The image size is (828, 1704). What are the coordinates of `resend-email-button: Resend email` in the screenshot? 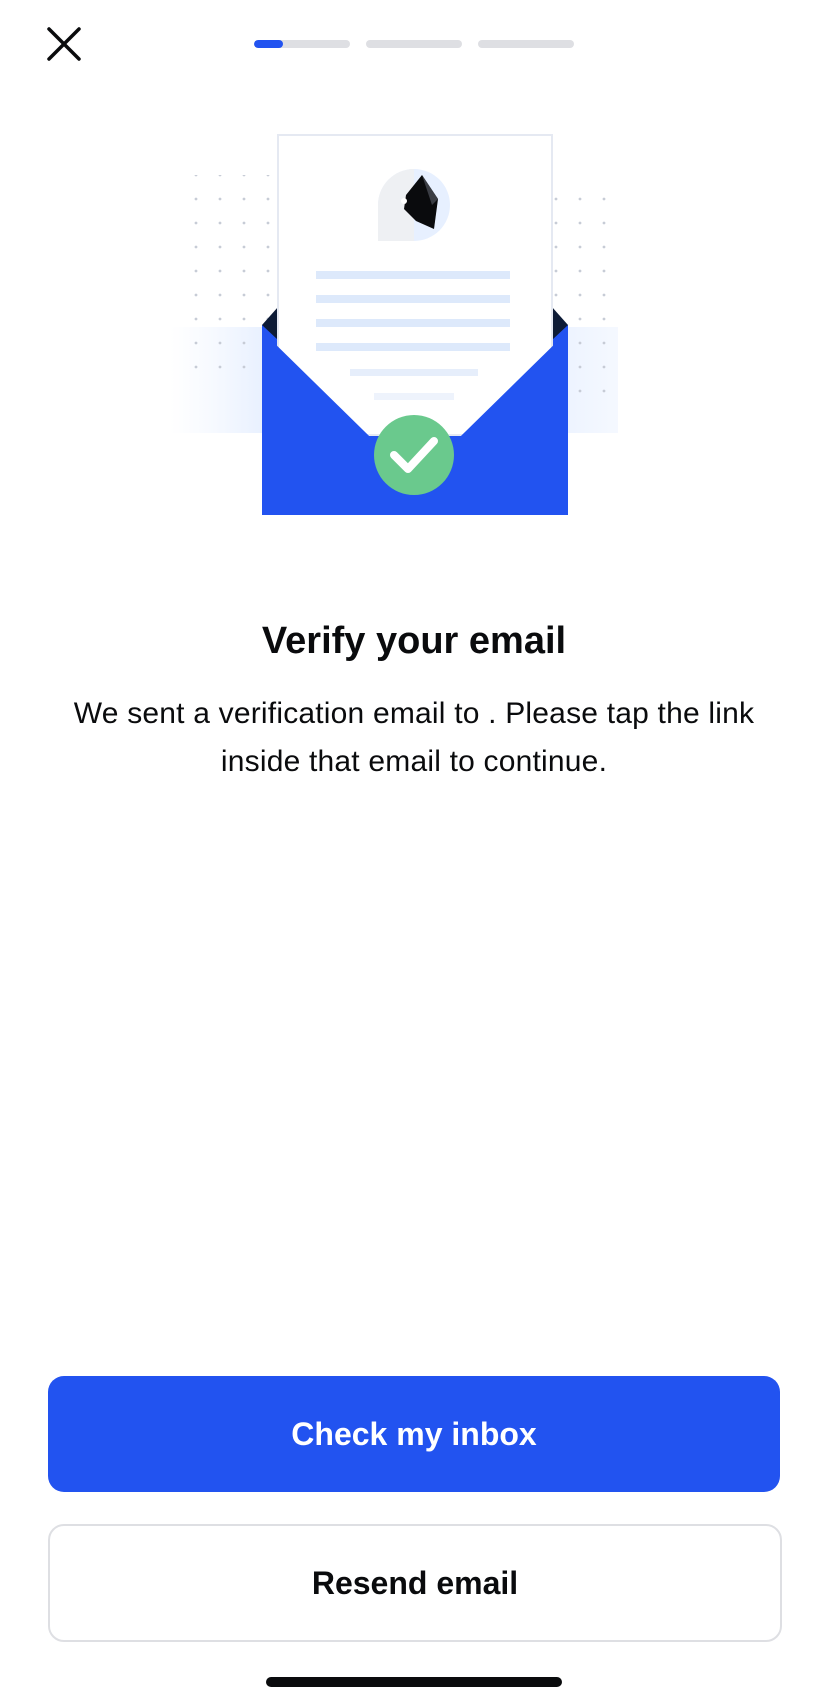 It's located at (415, 1583).